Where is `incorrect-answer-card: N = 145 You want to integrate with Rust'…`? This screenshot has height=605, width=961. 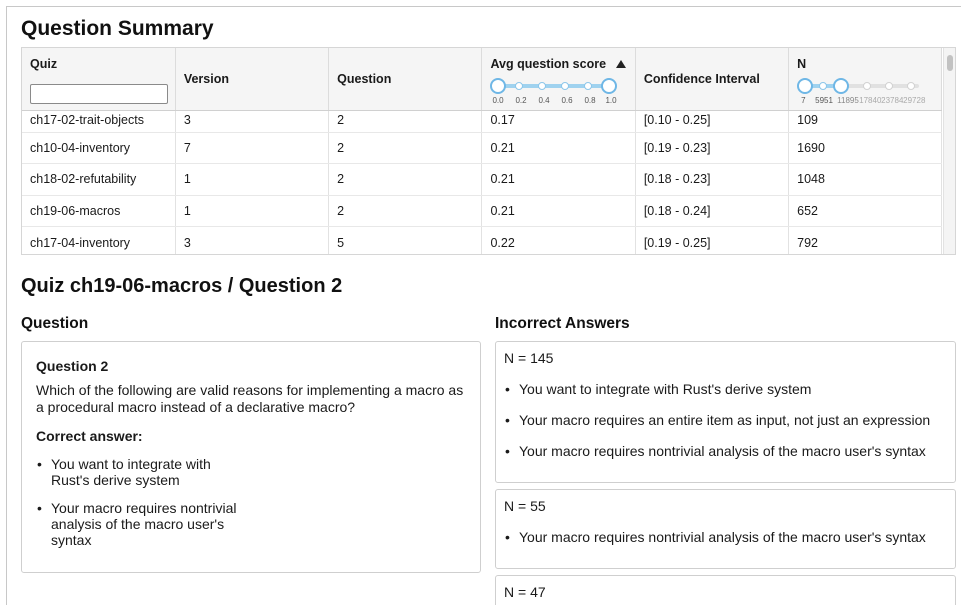
incorrect-answer-card: N = 145 You want to integrate with Rust'… is located at coordinates (725, 412).